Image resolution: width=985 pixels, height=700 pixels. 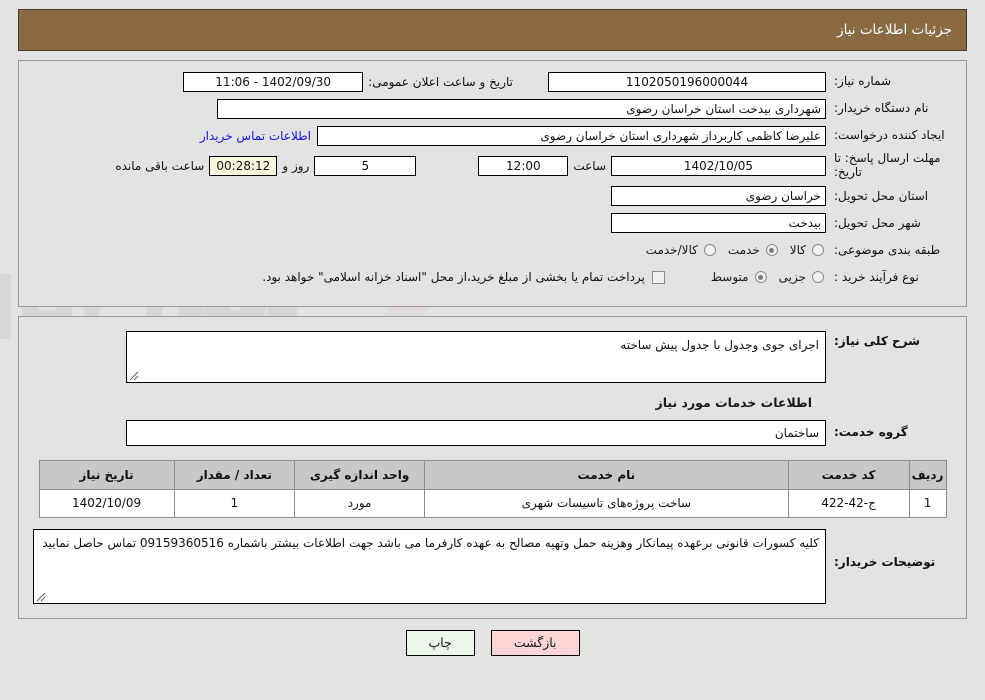 I want to click on cell-service-code: ج-42-422, so click(x=848, y=503).